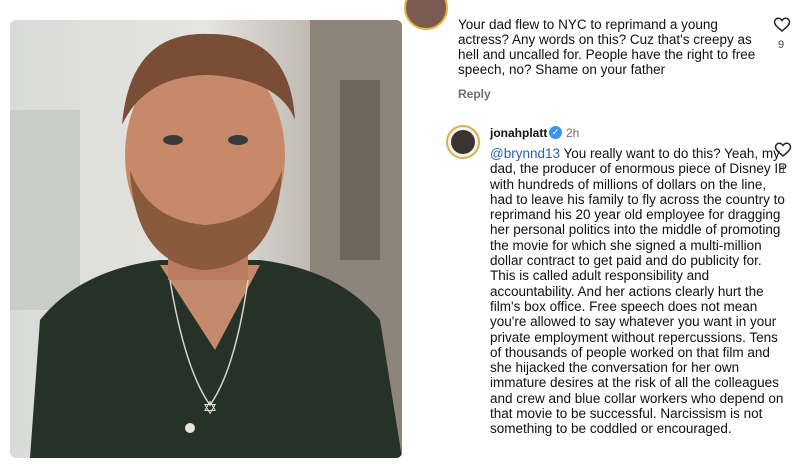  What do you see at coordinates (426, 15) in the screenshot?
I see `commenter-avatar` at bounding box center [426, 15].